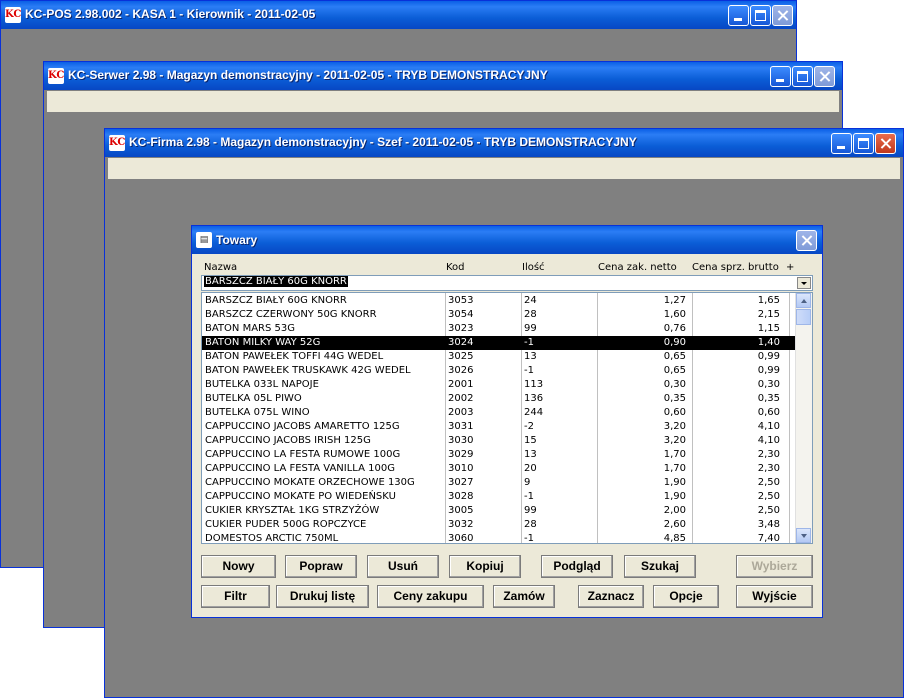 Image resolution: width=904 pixels, height=698 pixels. Describe the element at coordinates (735, 267) in the screenshot. I see `col-header-brutto: Cena sprz. brutto` at that location.